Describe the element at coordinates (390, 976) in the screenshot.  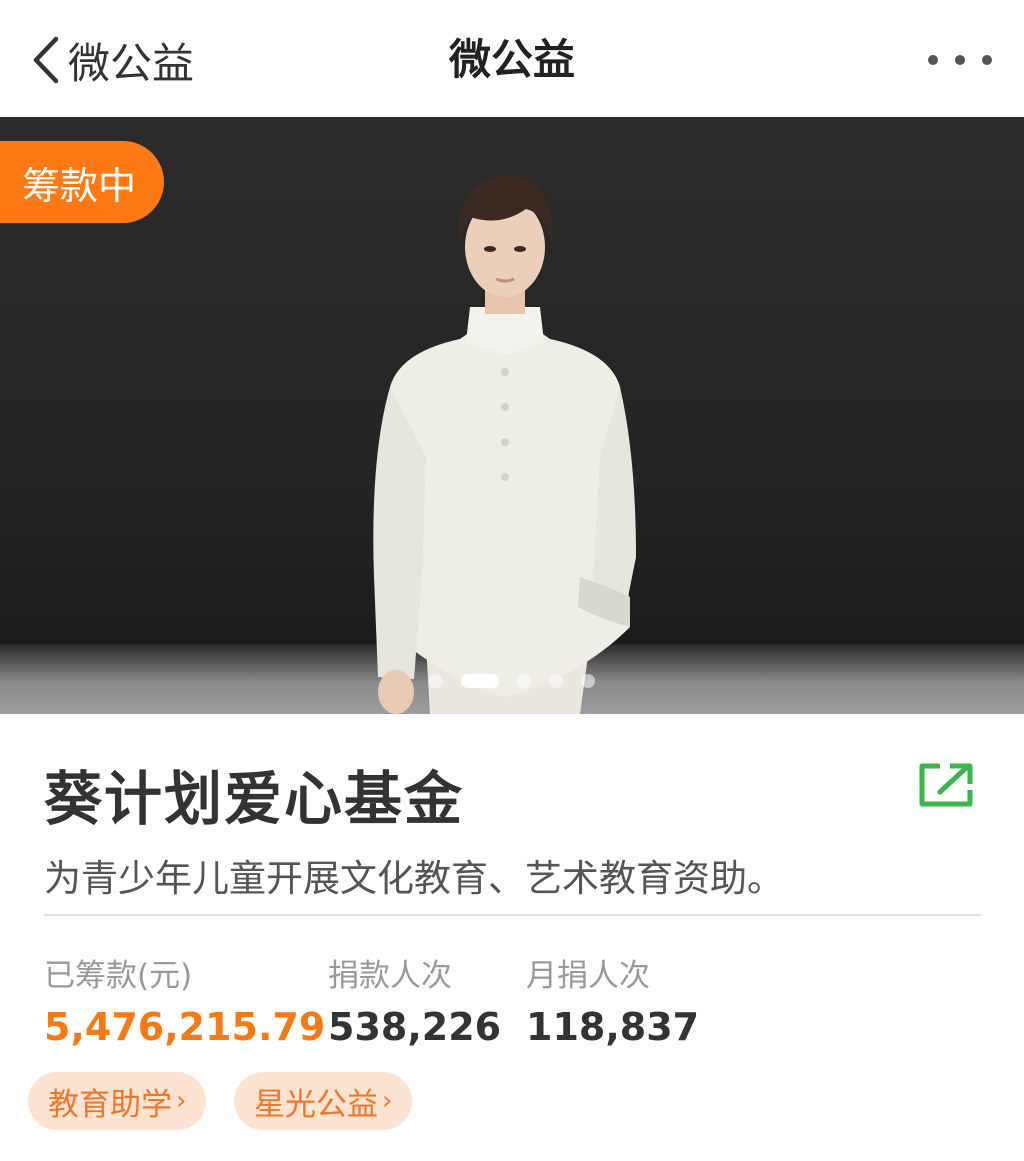
I see `stat-label: 捐款人次` at that location.